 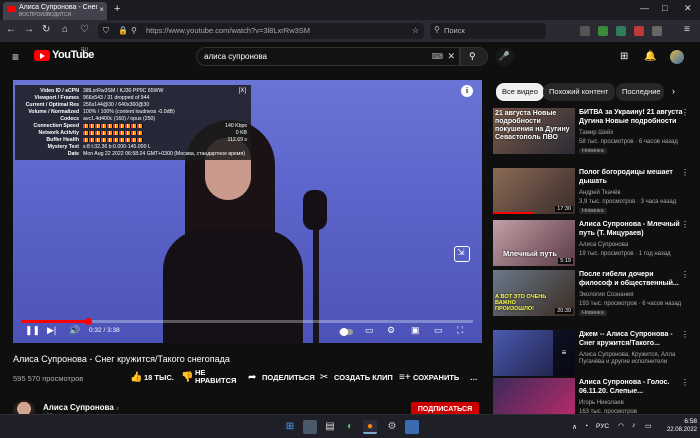 What do you see at coordinates (101, 9) in the screenshot?
I see `tab-close-icon: ×` at bounding box center [101, 9].